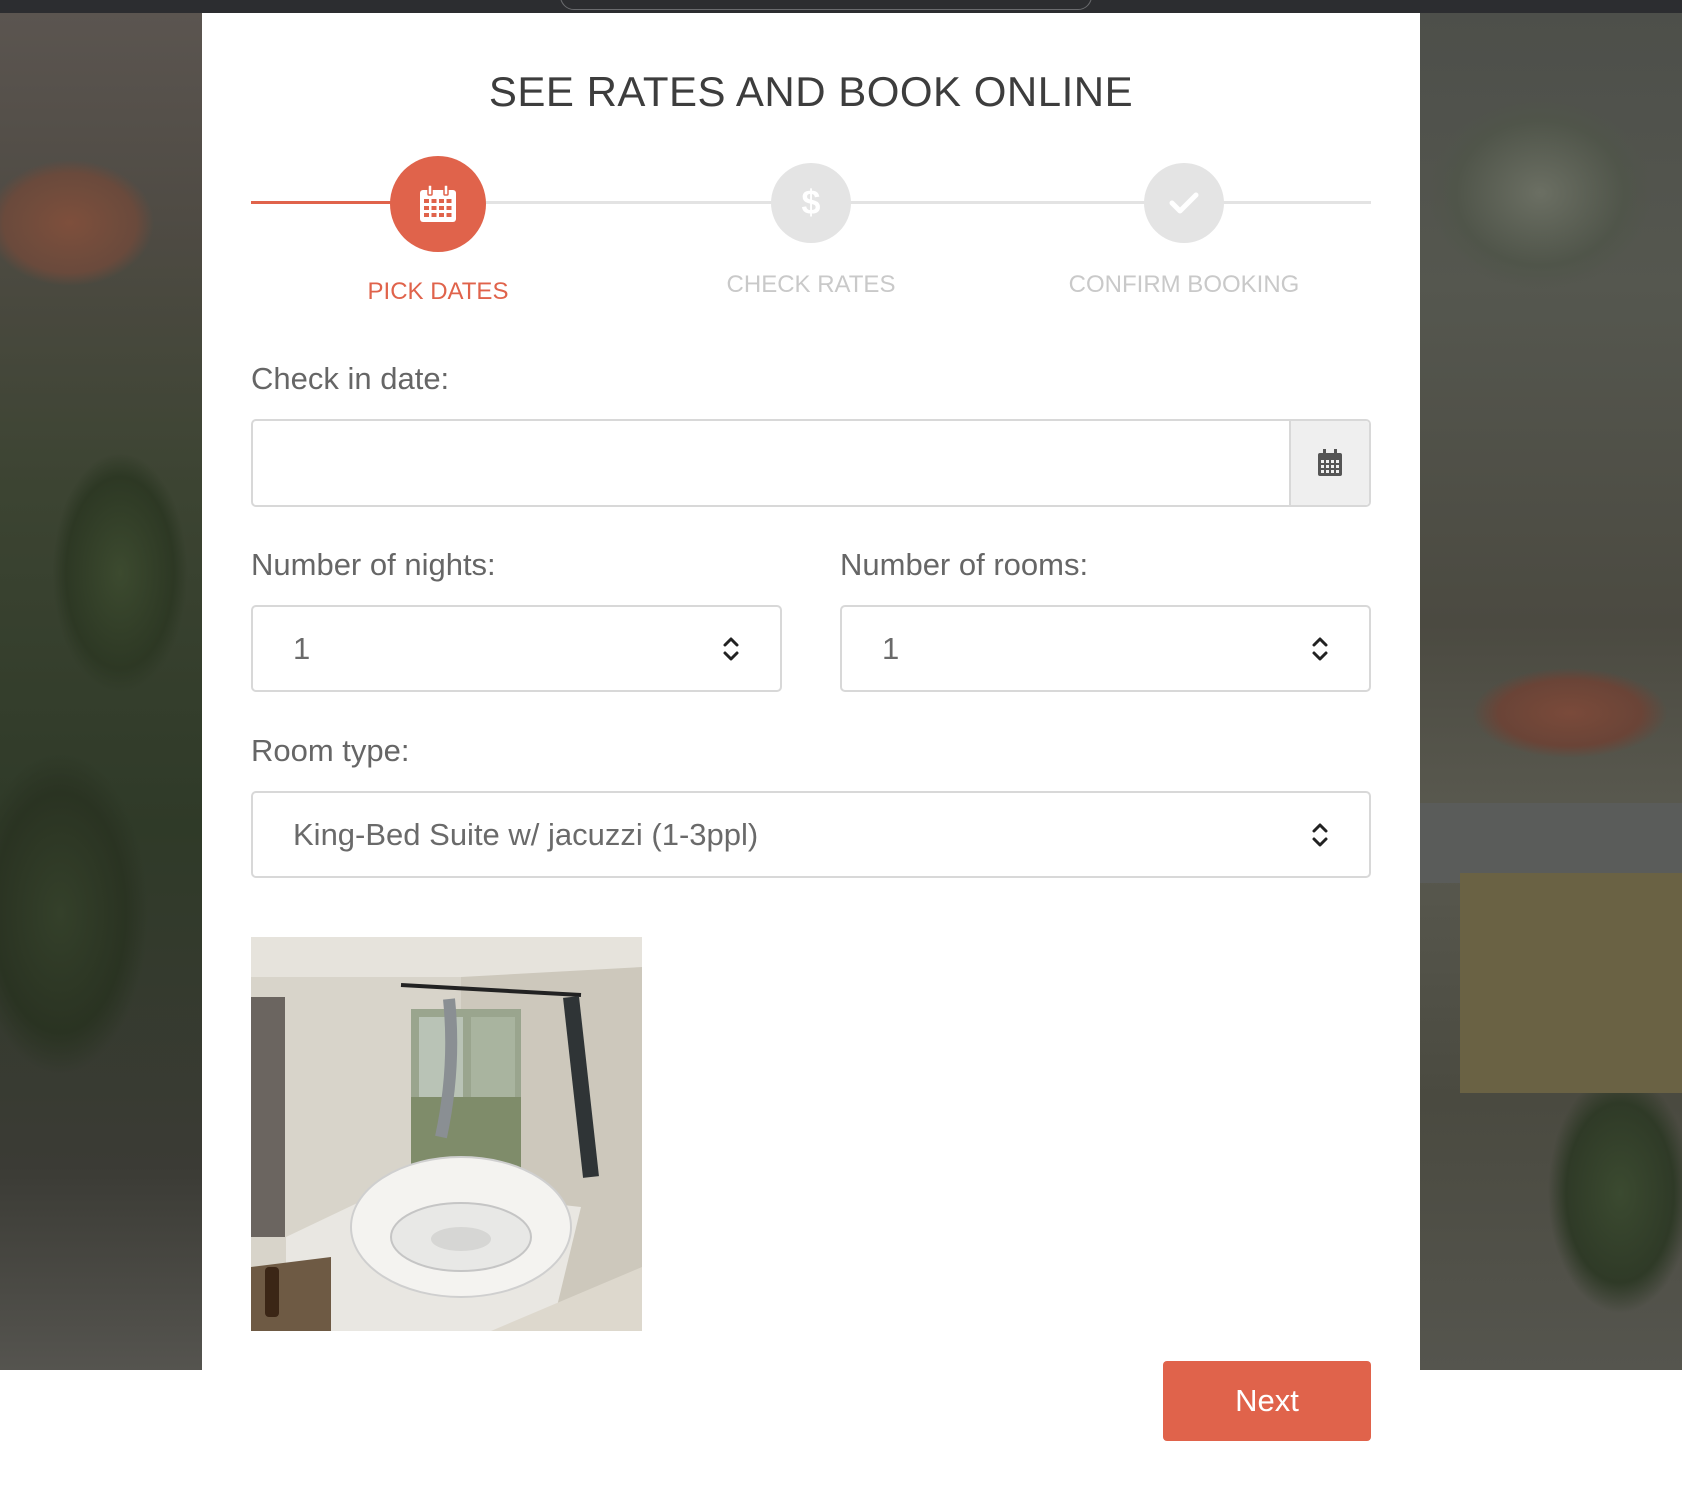  What do you see at coordinates (1551, 843) in the screenshot?
I see `background-roof` at bounding box center [1551, 843].